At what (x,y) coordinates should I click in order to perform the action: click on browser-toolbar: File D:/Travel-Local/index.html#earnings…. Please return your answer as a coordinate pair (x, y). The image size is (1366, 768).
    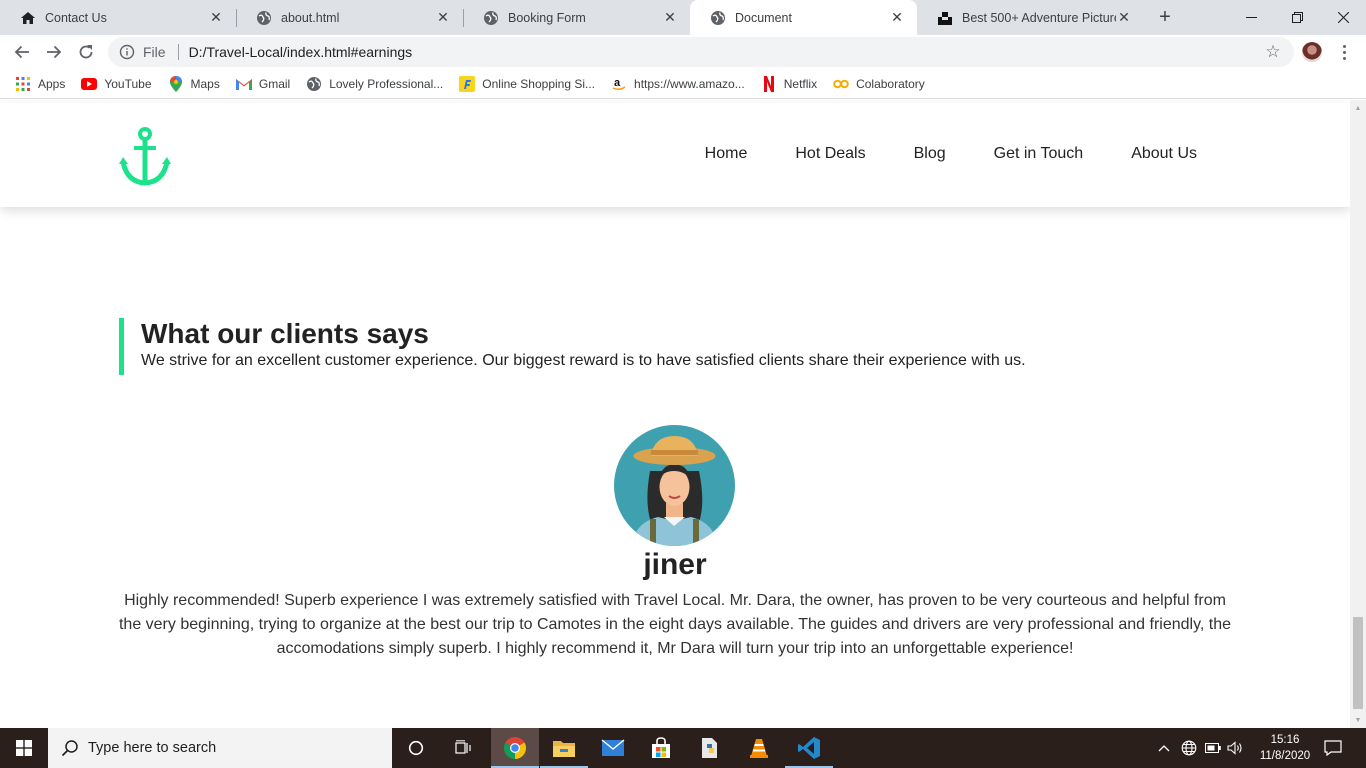
    Looking at the image, I should click on (683, 52).